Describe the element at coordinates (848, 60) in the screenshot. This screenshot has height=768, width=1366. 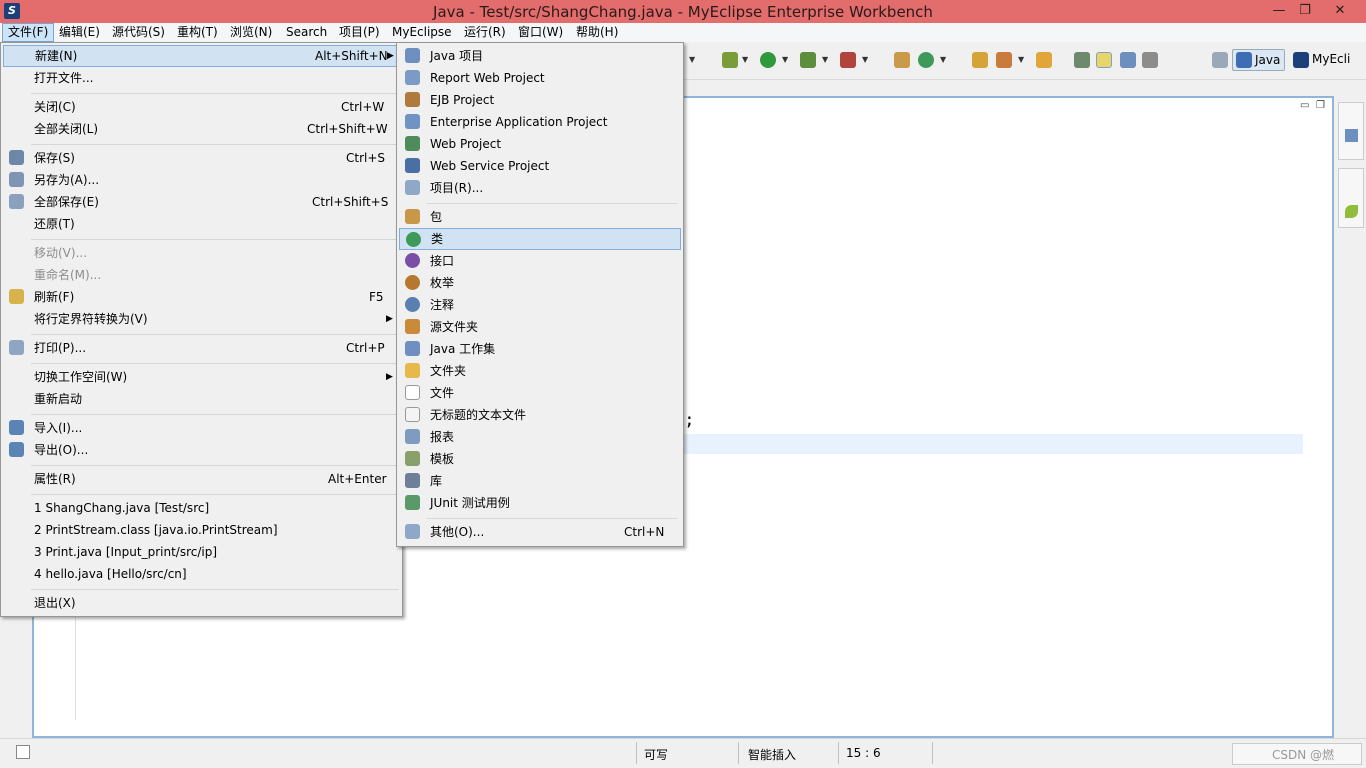
I see `server-icon` at that location.